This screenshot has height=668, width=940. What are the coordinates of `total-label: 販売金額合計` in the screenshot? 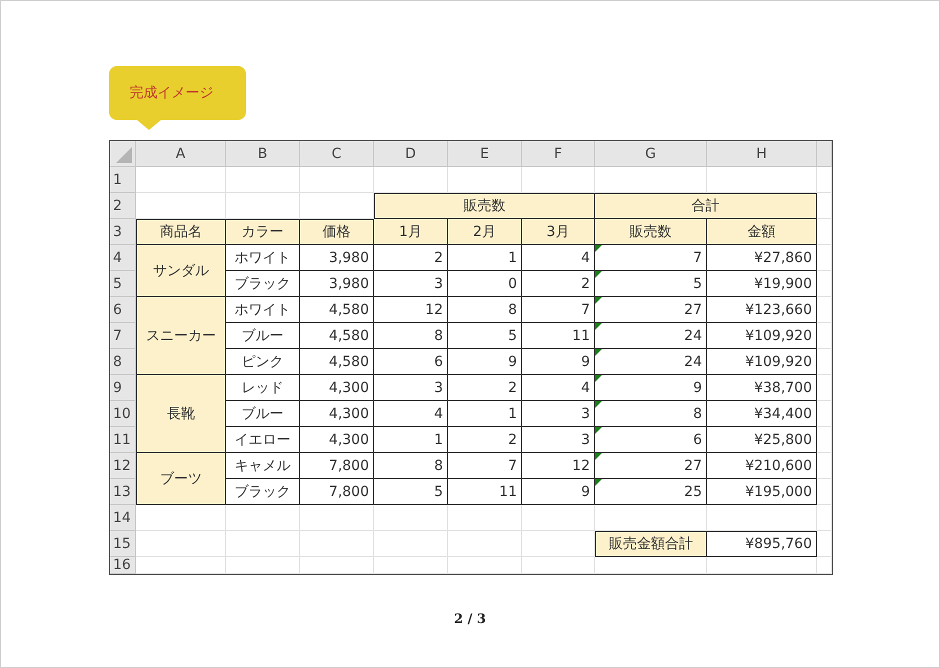 It's located at (651, 544).